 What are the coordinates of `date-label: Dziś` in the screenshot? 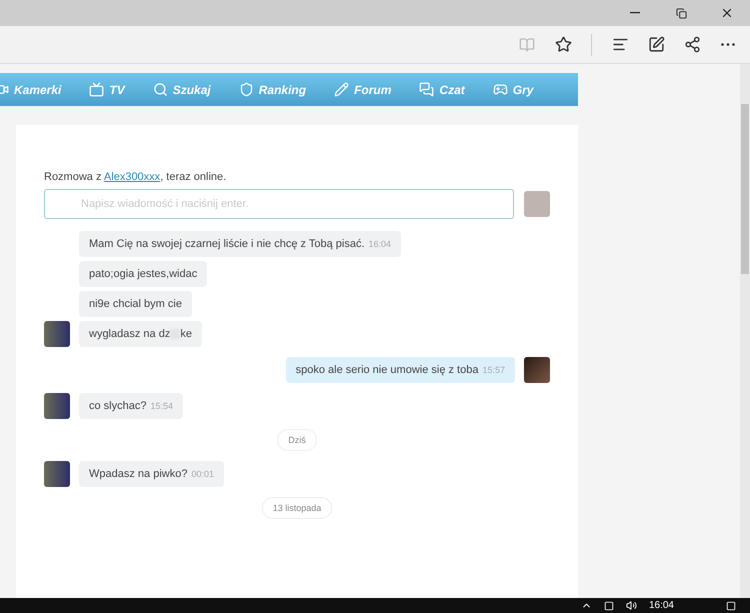 It's located at (297, 440).